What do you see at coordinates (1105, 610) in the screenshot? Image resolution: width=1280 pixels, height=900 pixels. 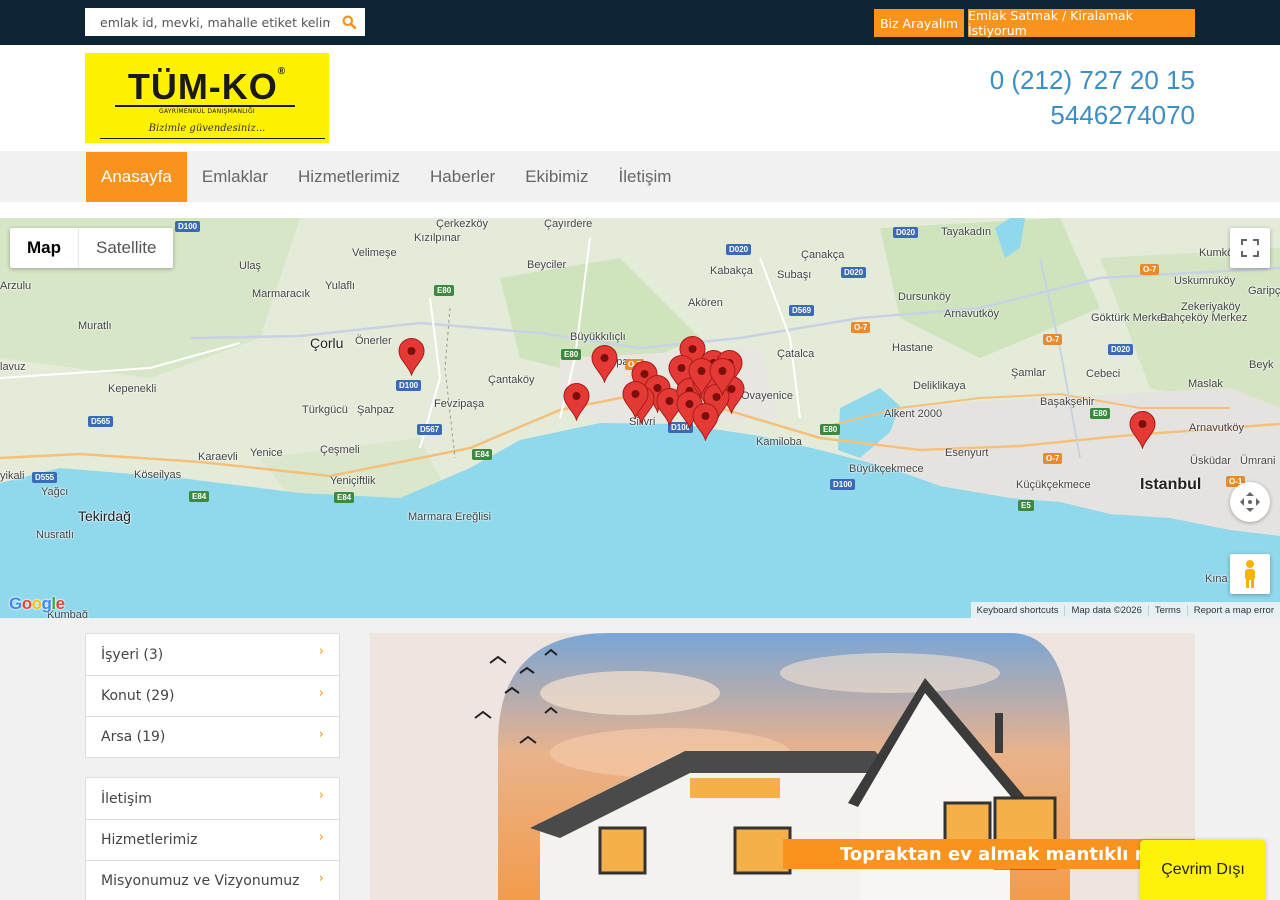 I see `map-data-text: Map data ©2026` at bounding box center [1105, 610].